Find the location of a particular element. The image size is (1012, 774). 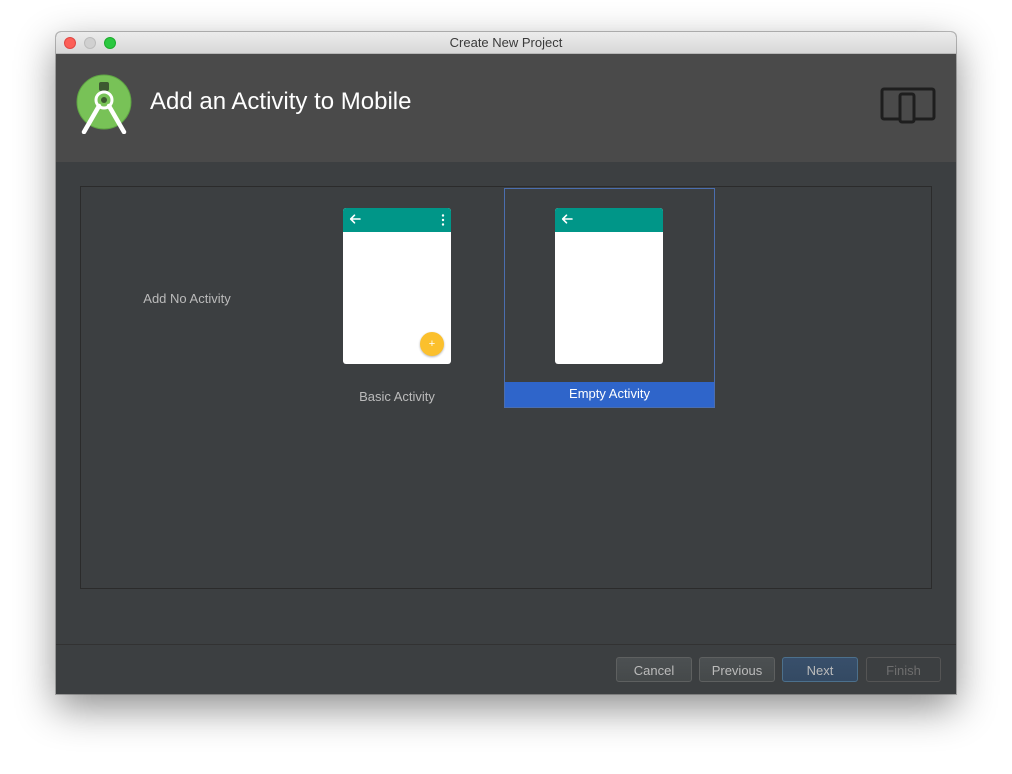

previous-button: Previous is located at coordinates (737, 669).